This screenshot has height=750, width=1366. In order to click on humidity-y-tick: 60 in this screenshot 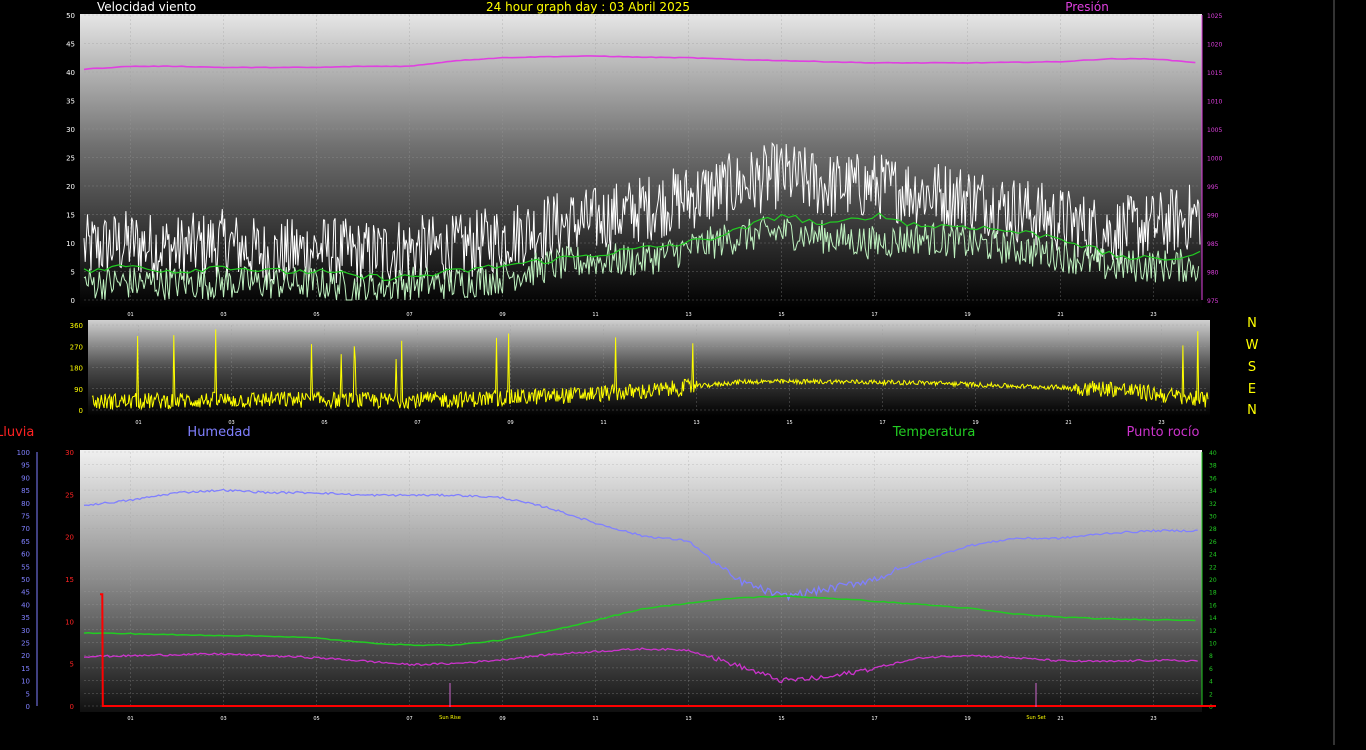, I will do `click(25, 555)`.